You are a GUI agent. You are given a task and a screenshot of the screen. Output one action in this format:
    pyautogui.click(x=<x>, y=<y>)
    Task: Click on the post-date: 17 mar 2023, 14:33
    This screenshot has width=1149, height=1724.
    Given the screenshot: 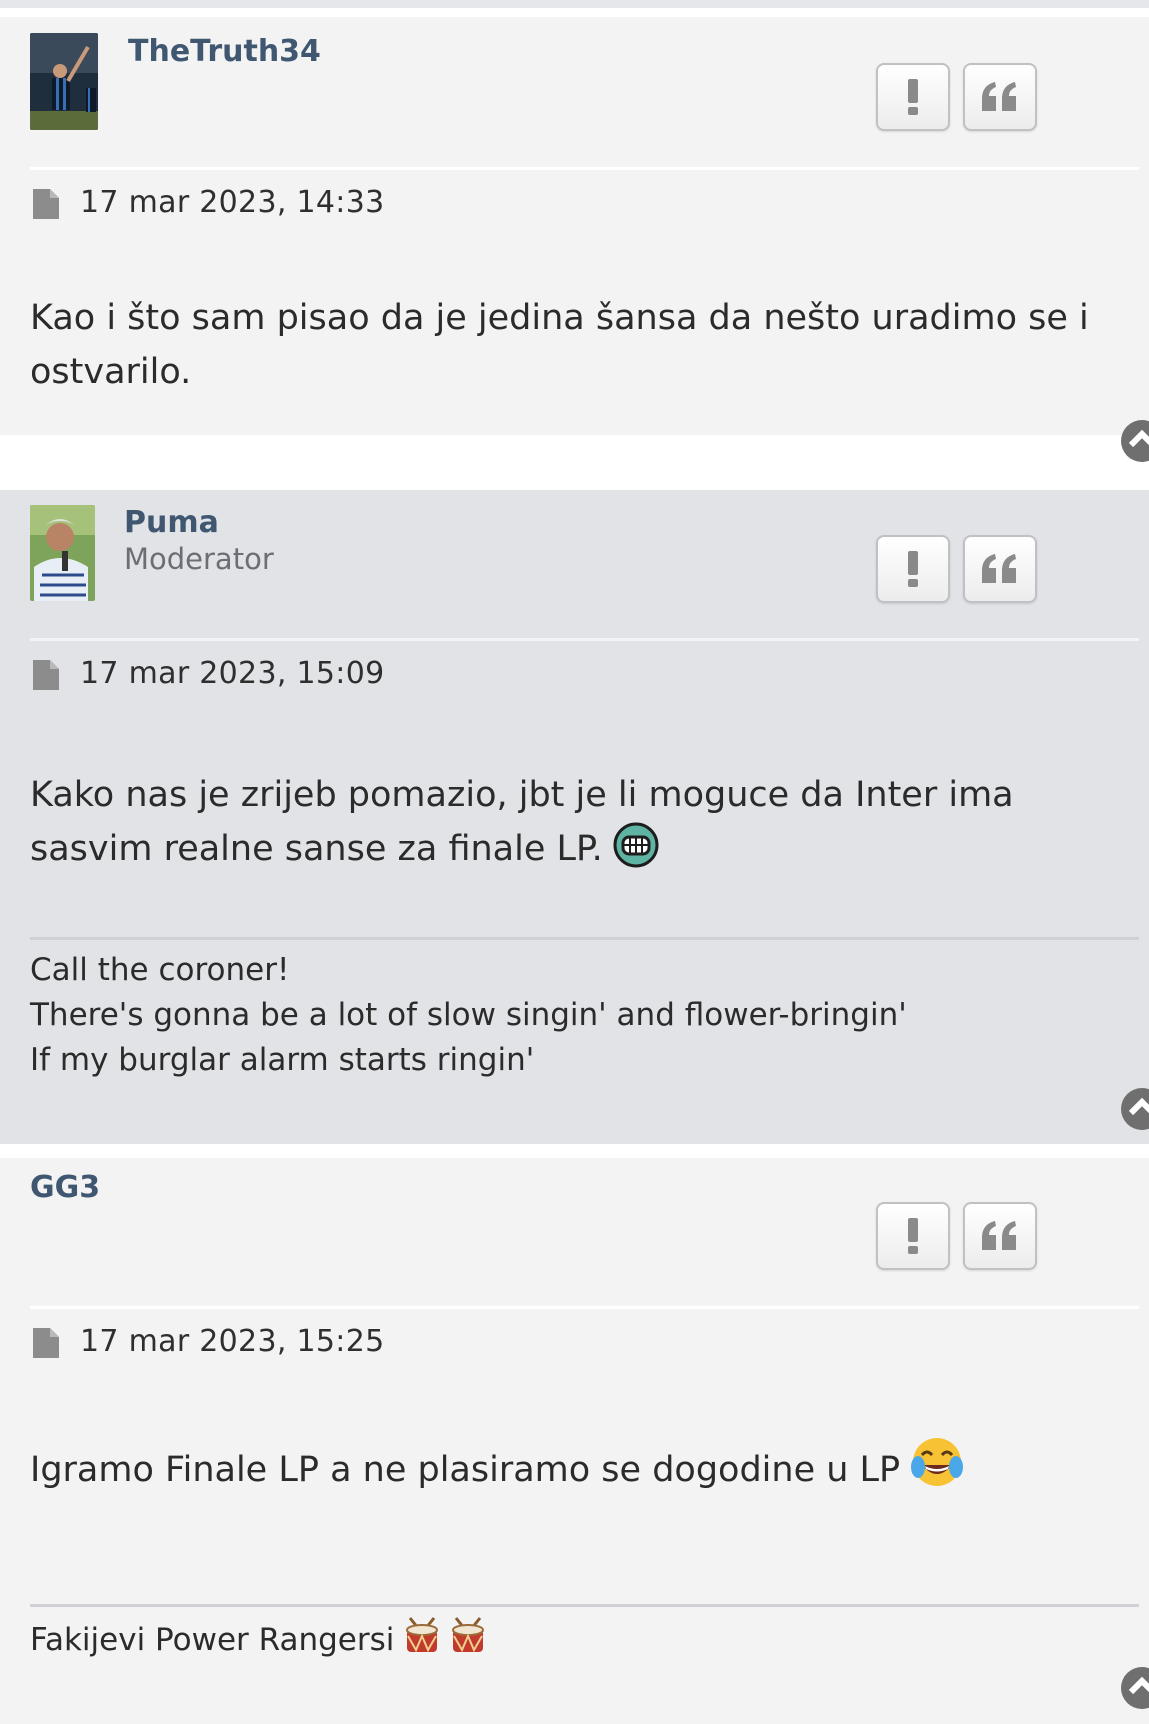 What is the action you would take?
    pyautogui.click(x=232, y=202)
    